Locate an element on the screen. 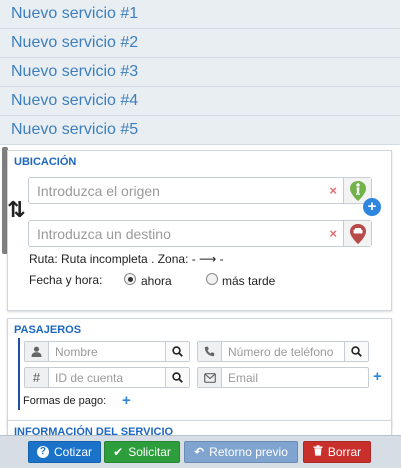 This screenshot has width=401, height=468. clear-destination-icon: × is located at coordinates (333, 233).